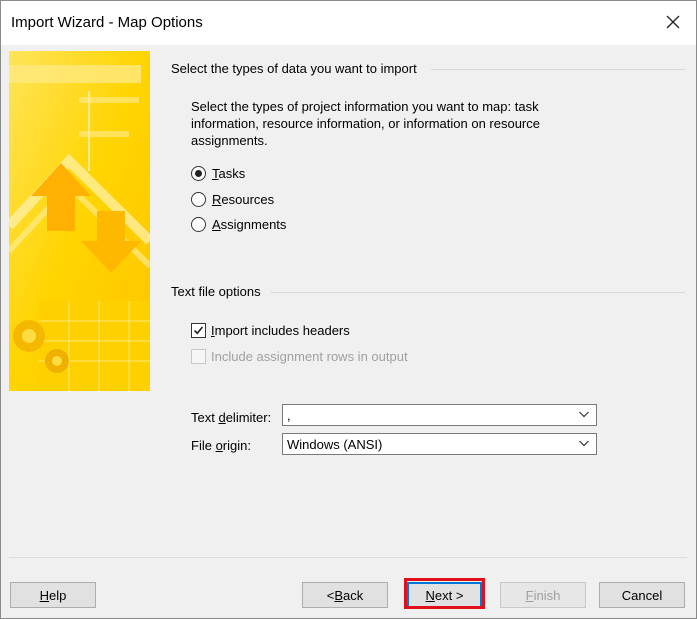 The width and height of the screenshot is (697, 619). I want to click on text-delimiter-select: ,, so click(439, 415).